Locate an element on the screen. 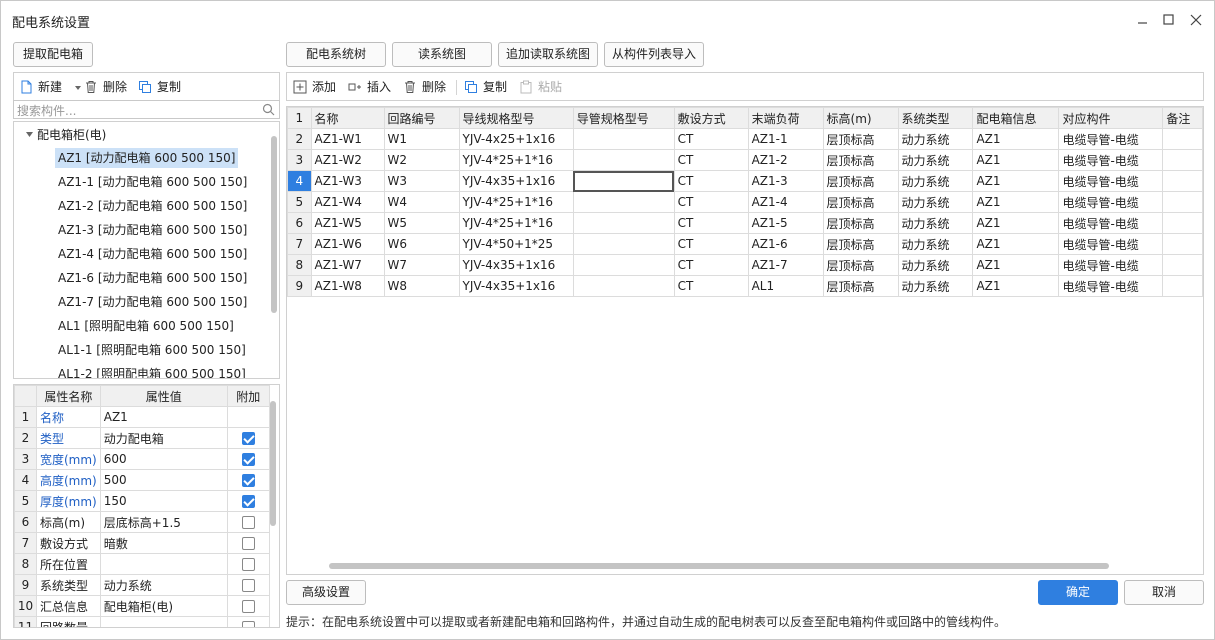 This screenshot has height=640, width=1215. property-row: 7 敷设方式 暗敷 is located at coordinates (142, 543).